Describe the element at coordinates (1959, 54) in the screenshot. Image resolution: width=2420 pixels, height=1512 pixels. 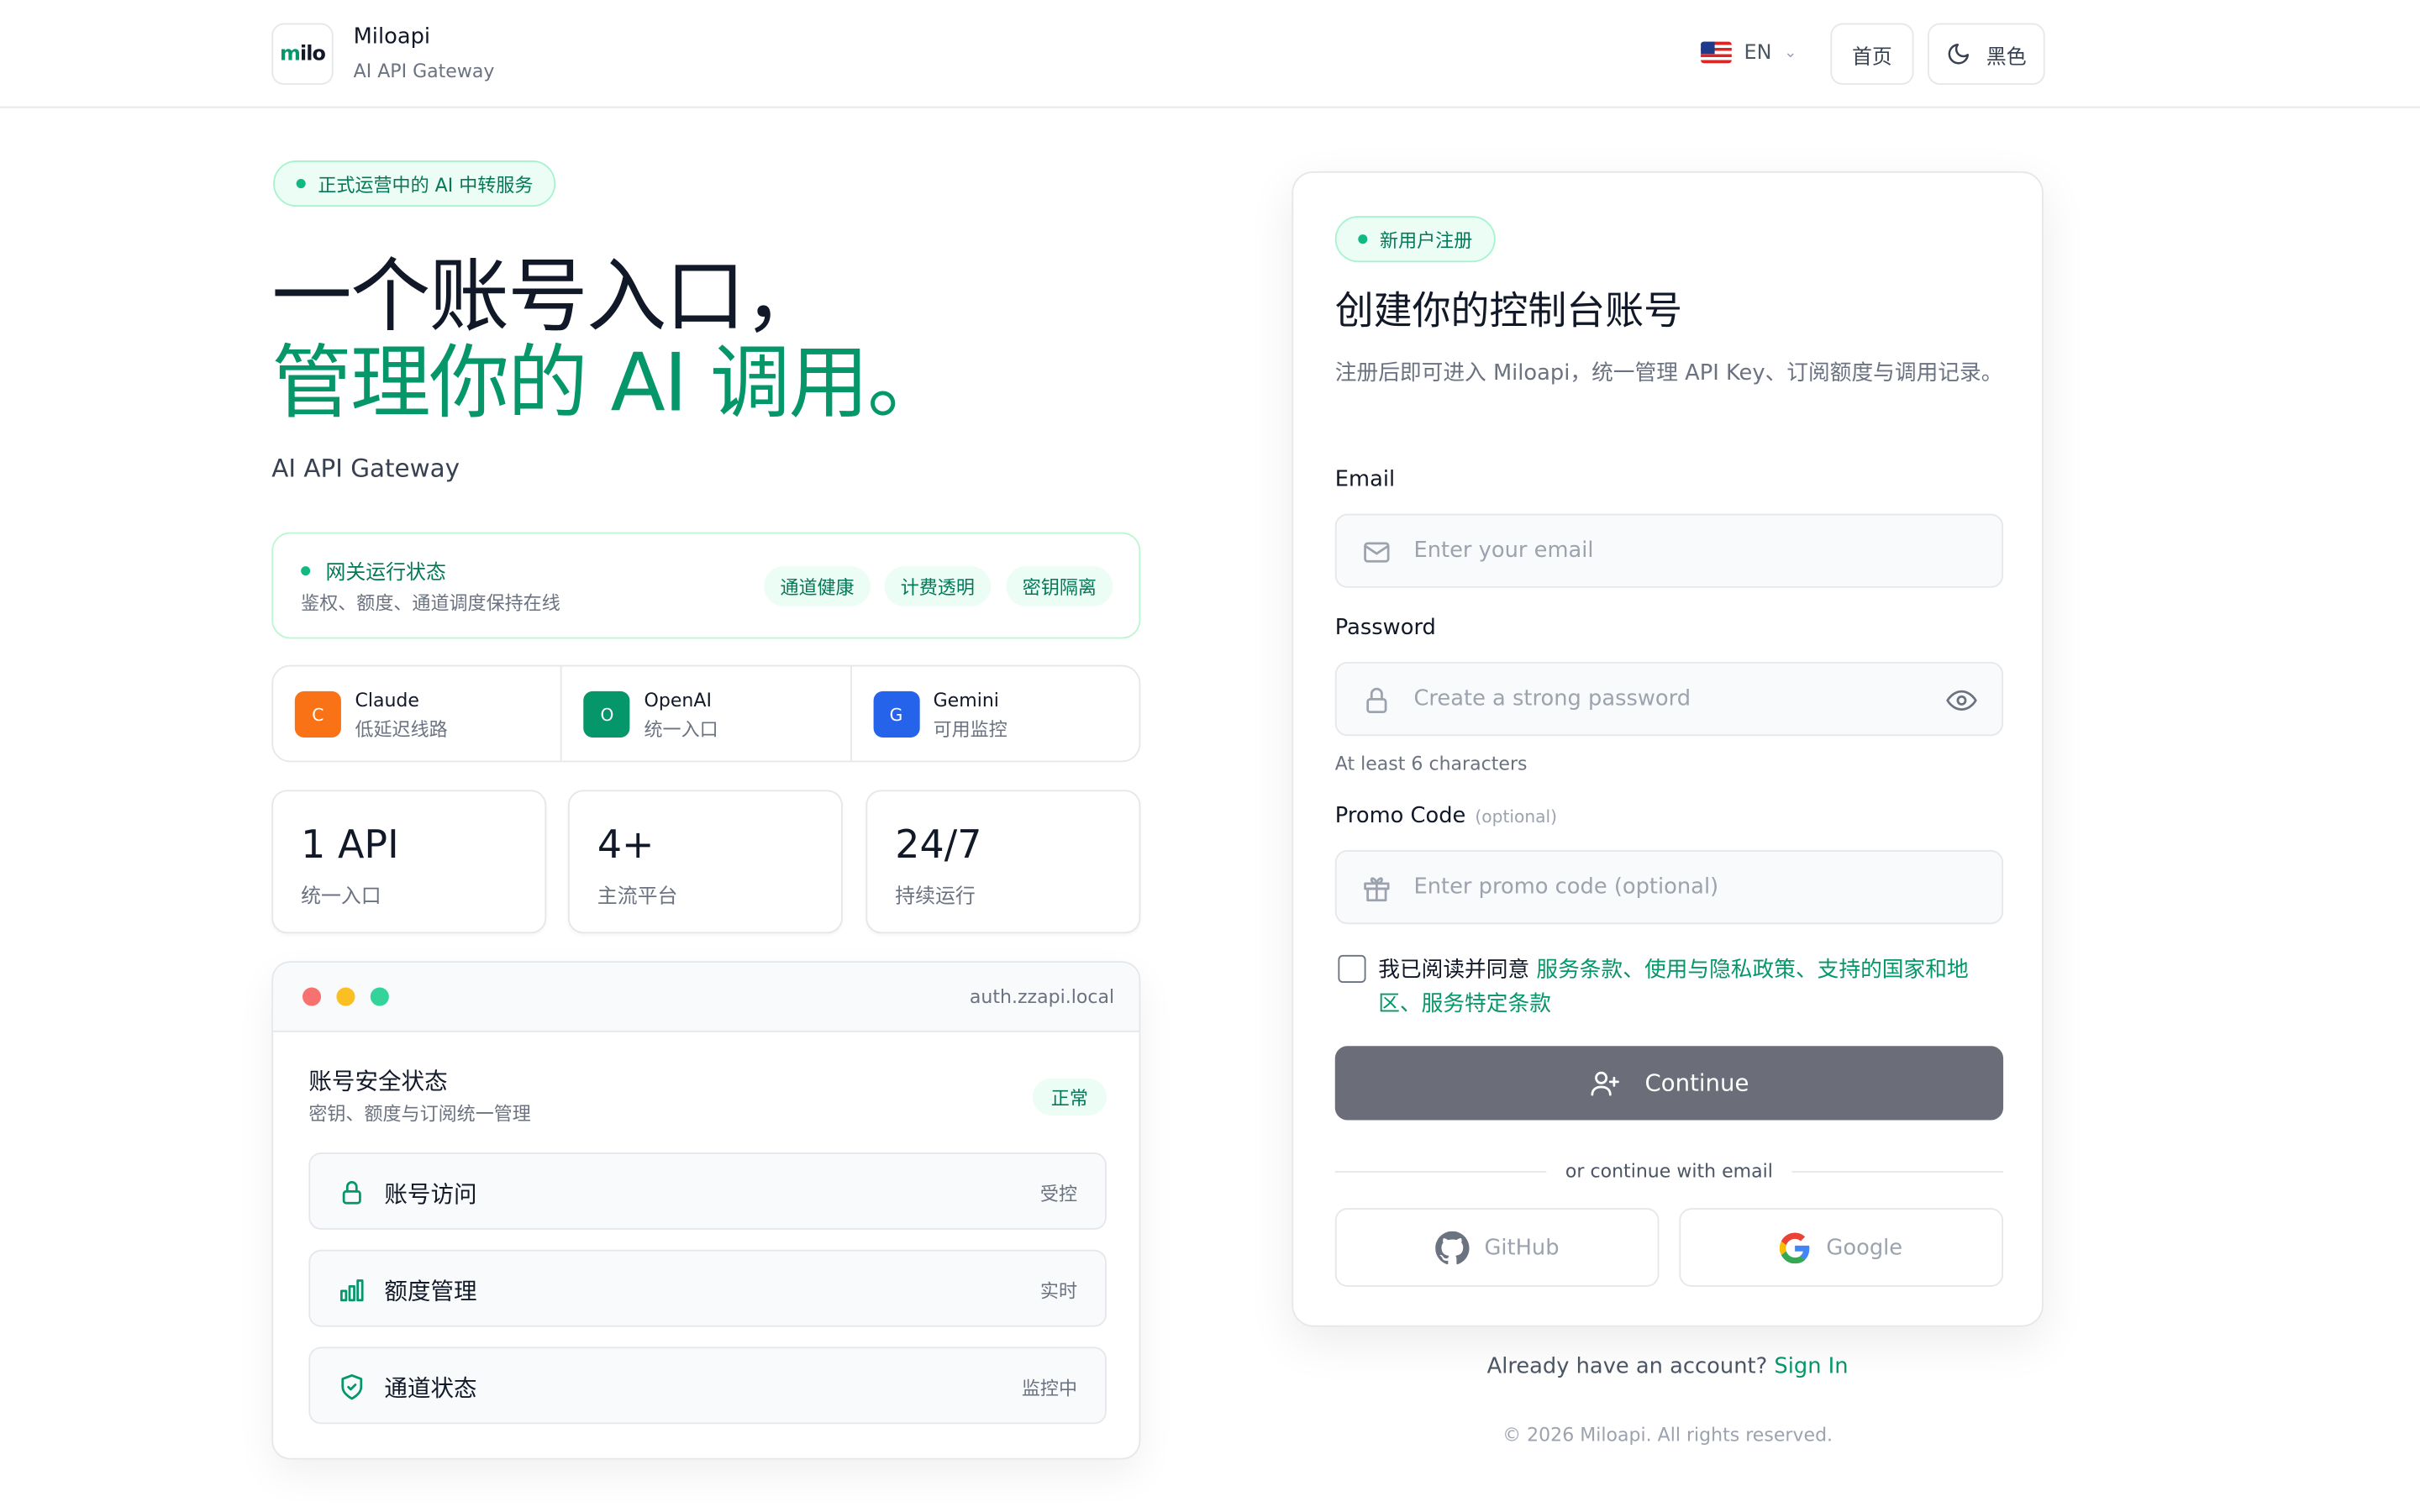
I see `moon-icon` at that location.